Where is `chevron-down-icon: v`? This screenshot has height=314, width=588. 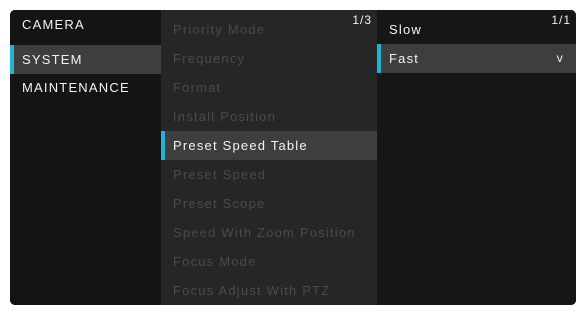 chevron-down-icon: v is located at coordinates (560, 58).